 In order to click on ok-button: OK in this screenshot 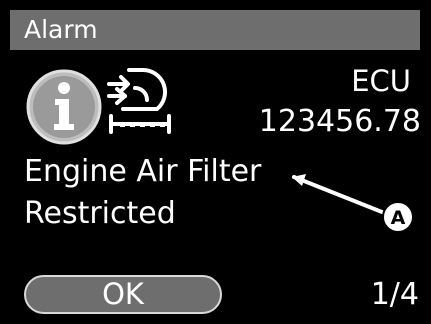, I will do `click(123, 294)`.